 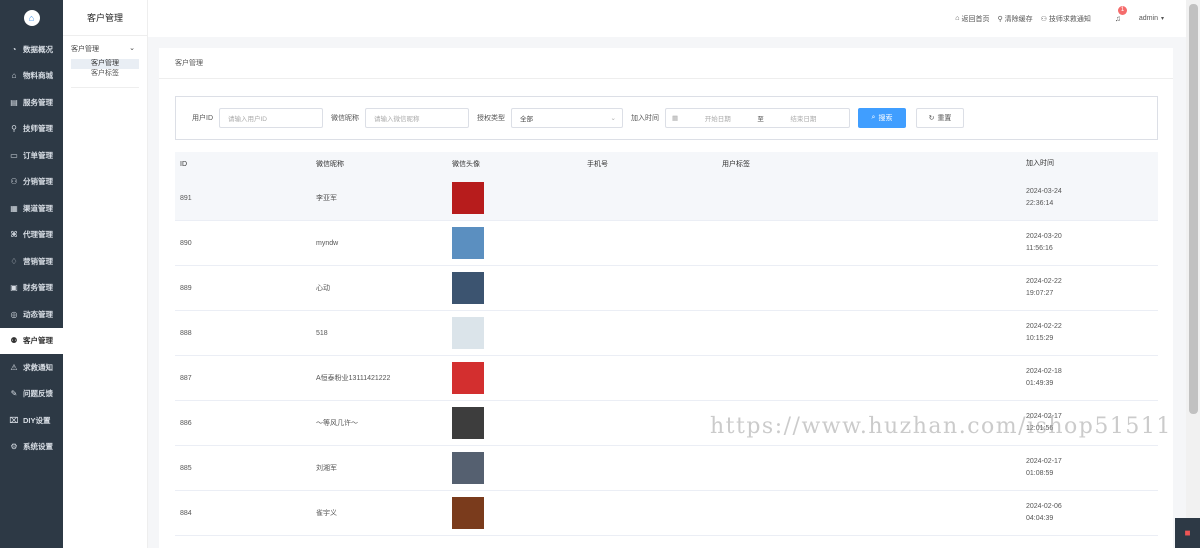 What do you see at coordinates (243, 164) in the screenshot?
I see `col-id: ID` at bounding box center [243, 164].